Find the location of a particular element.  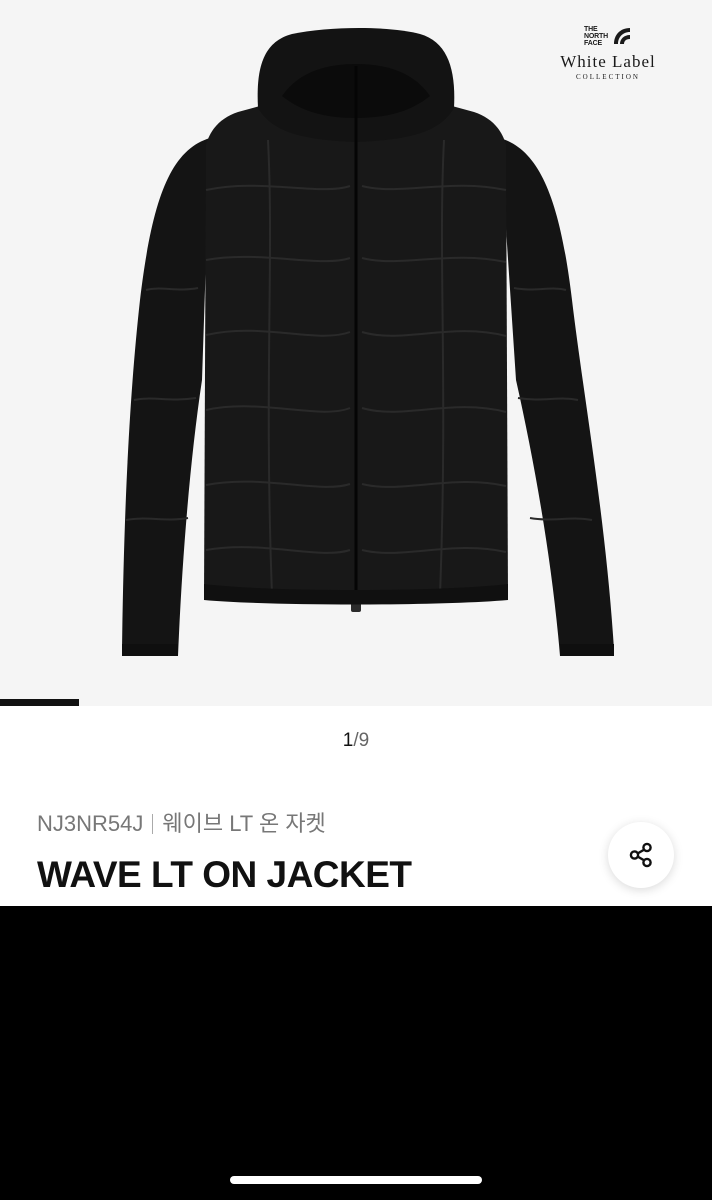

home-indicator is located at coordinates (356, 1180).